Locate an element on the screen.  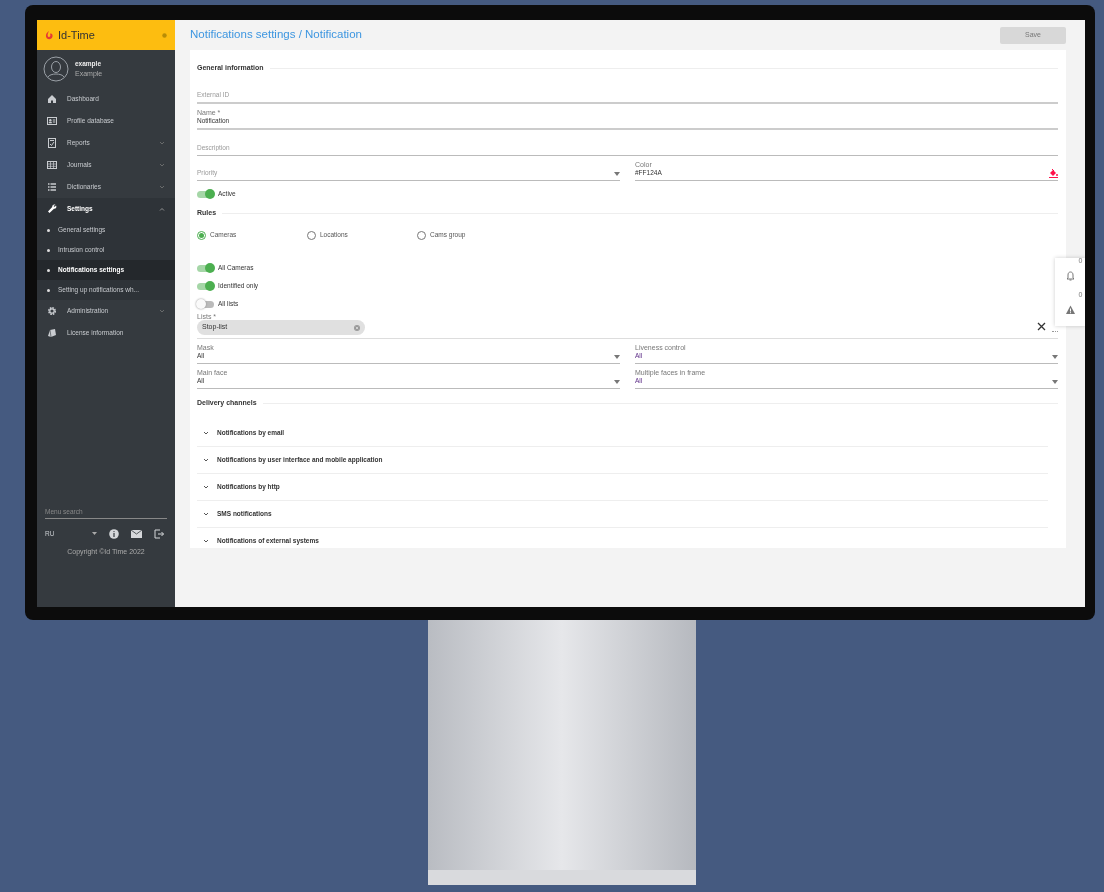
info-icon is located at coordinates (114, 533).